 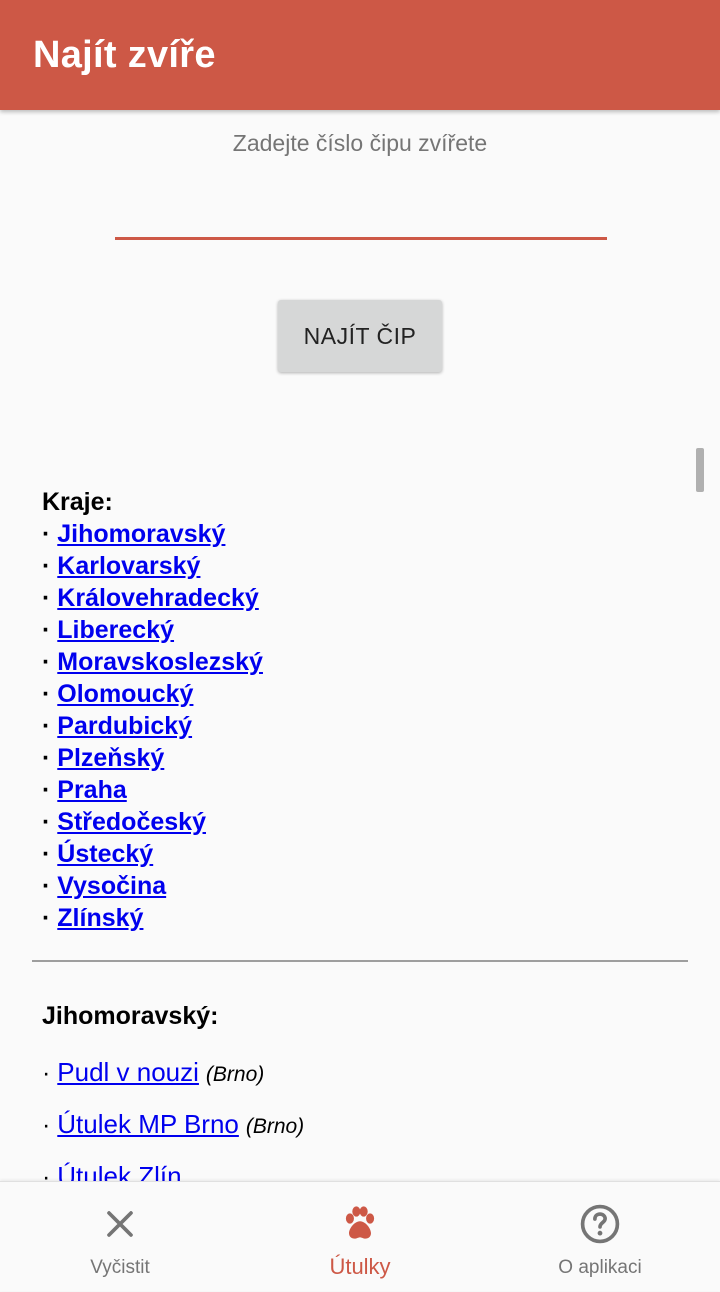 What do you see at coordinates (124, 726) in the screenshot?
I see `region-link-pardubicky: Pardubický` at bounding box center [124, 726].